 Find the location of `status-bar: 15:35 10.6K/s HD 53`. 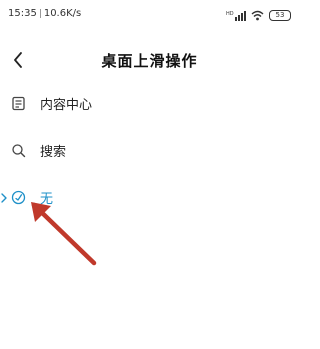

status-bar: 15:35 10.6K/s HD 53 is located at coordinates (149, 14).